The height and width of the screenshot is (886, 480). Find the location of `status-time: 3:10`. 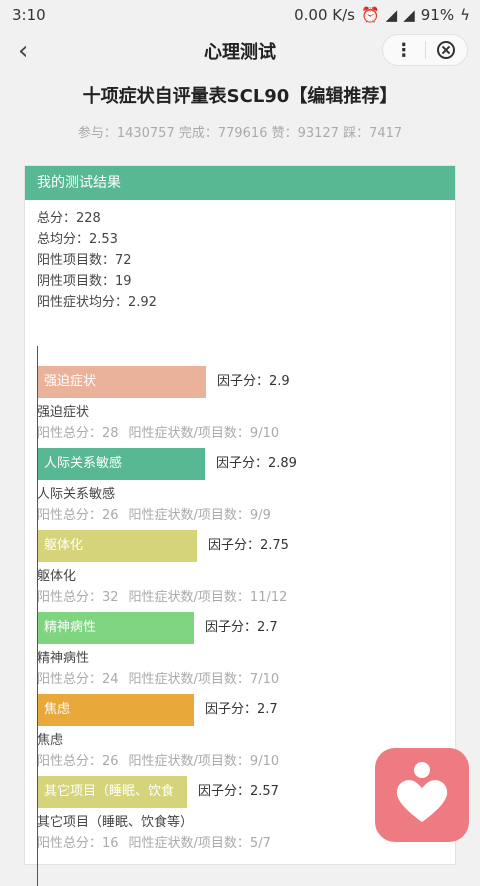

status-time: 3:10 is located at coordinates (29, 15).